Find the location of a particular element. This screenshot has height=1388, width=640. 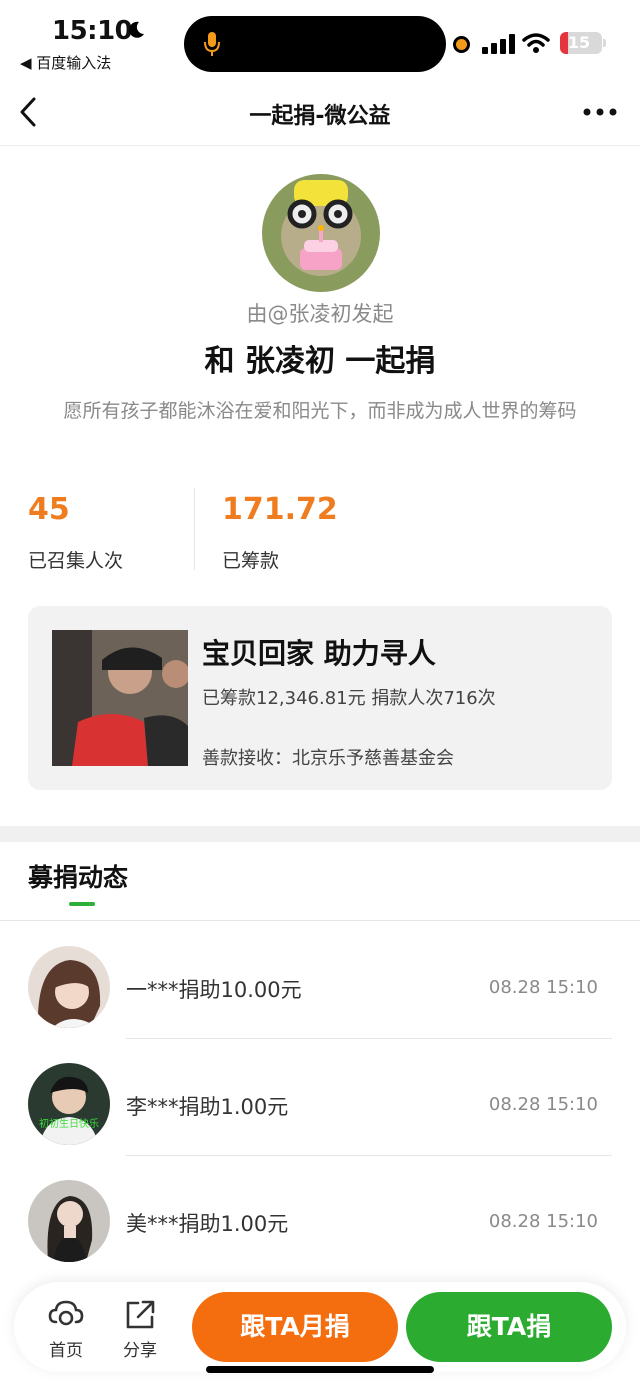

share-tab: 分享 is located at coordinates (140, 1329).